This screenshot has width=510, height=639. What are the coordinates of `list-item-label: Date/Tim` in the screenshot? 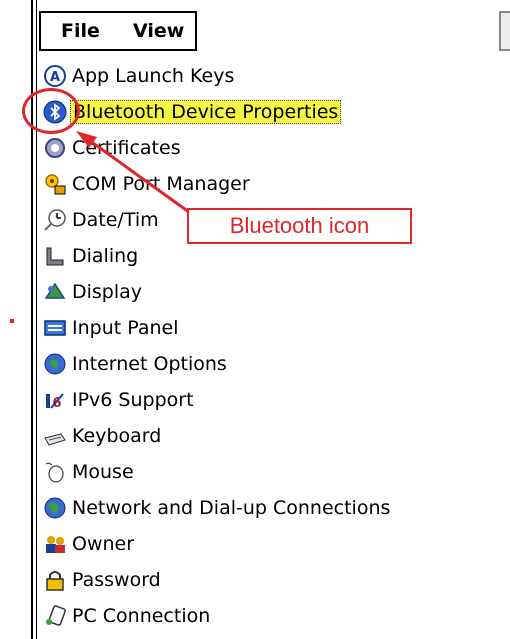 It's located at (115, 220).